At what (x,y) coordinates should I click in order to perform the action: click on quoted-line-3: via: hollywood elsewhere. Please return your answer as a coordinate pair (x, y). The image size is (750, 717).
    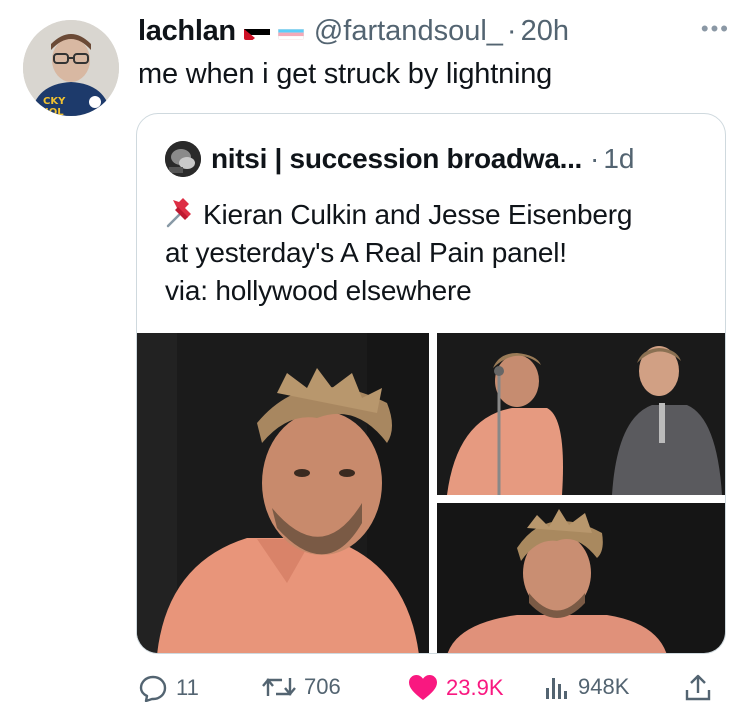
    Looking at the image, I should click on (318, 290).